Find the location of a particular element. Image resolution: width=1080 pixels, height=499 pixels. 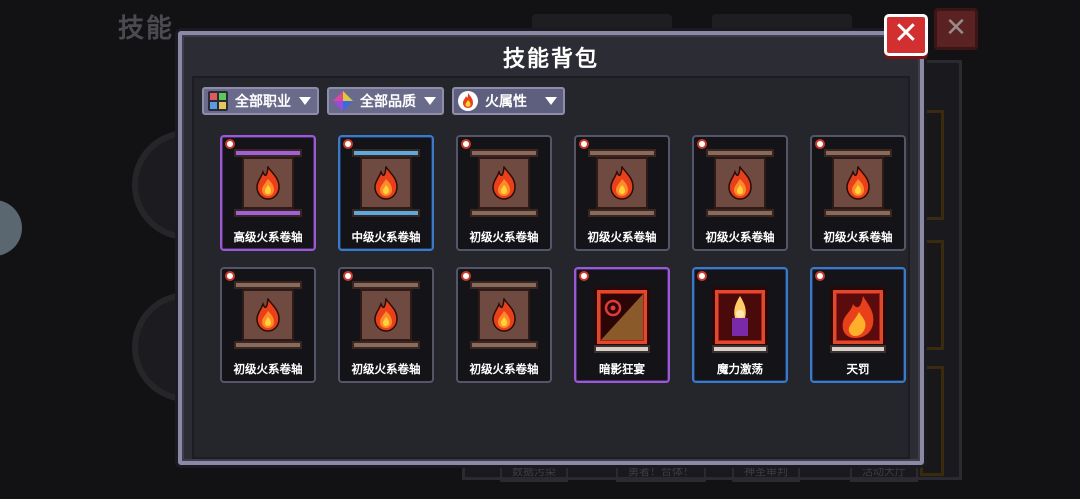

skill-item-card: 暗影狂宴 is located at coordinates (622, 325).